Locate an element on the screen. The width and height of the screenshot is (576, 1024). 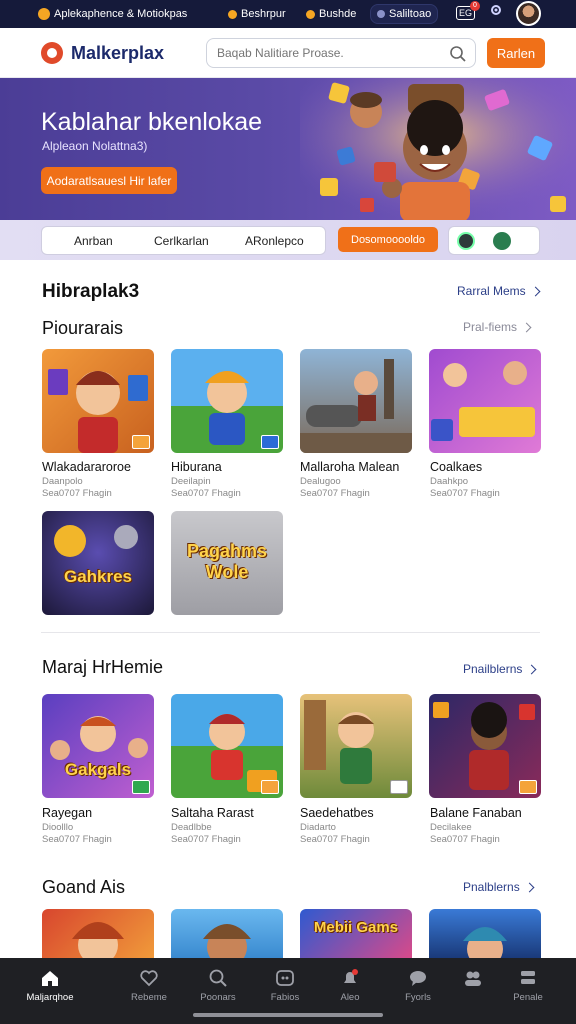
hero-cta-button: Aodaratlsauesl Hir lafer is located at coordinates (109, 180).